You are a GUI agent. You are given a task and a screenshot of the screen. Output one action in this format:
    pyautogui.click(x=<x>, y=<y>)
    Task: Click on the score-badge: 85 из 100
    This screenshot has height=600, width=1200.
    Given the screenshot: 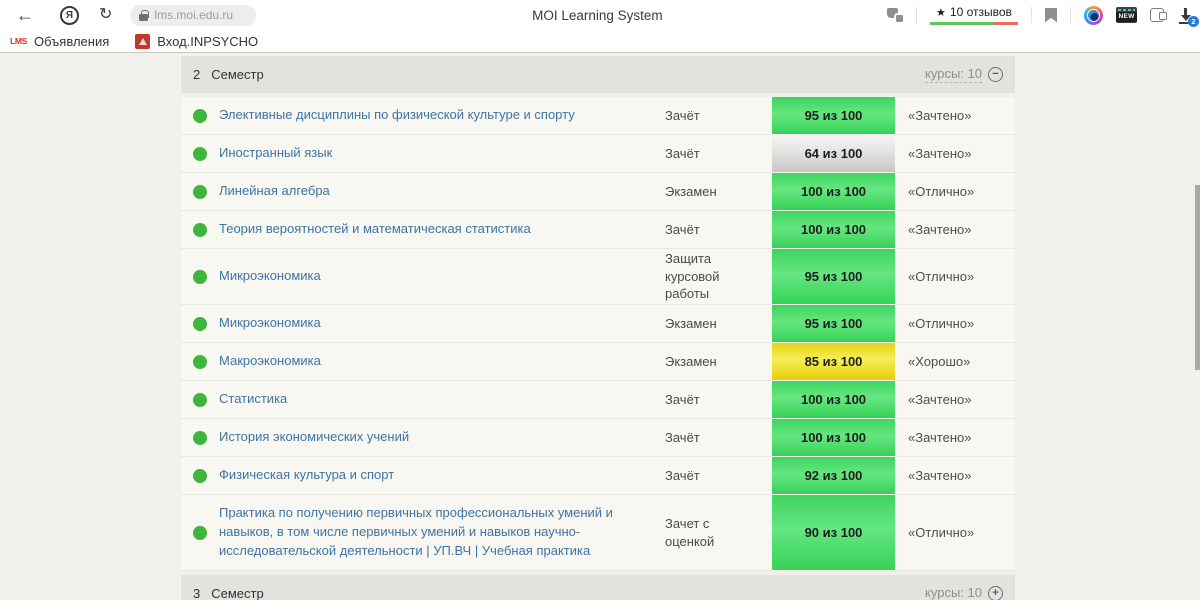 What is the action you would take?
    pyautogui.click(x=833, y=362)
    